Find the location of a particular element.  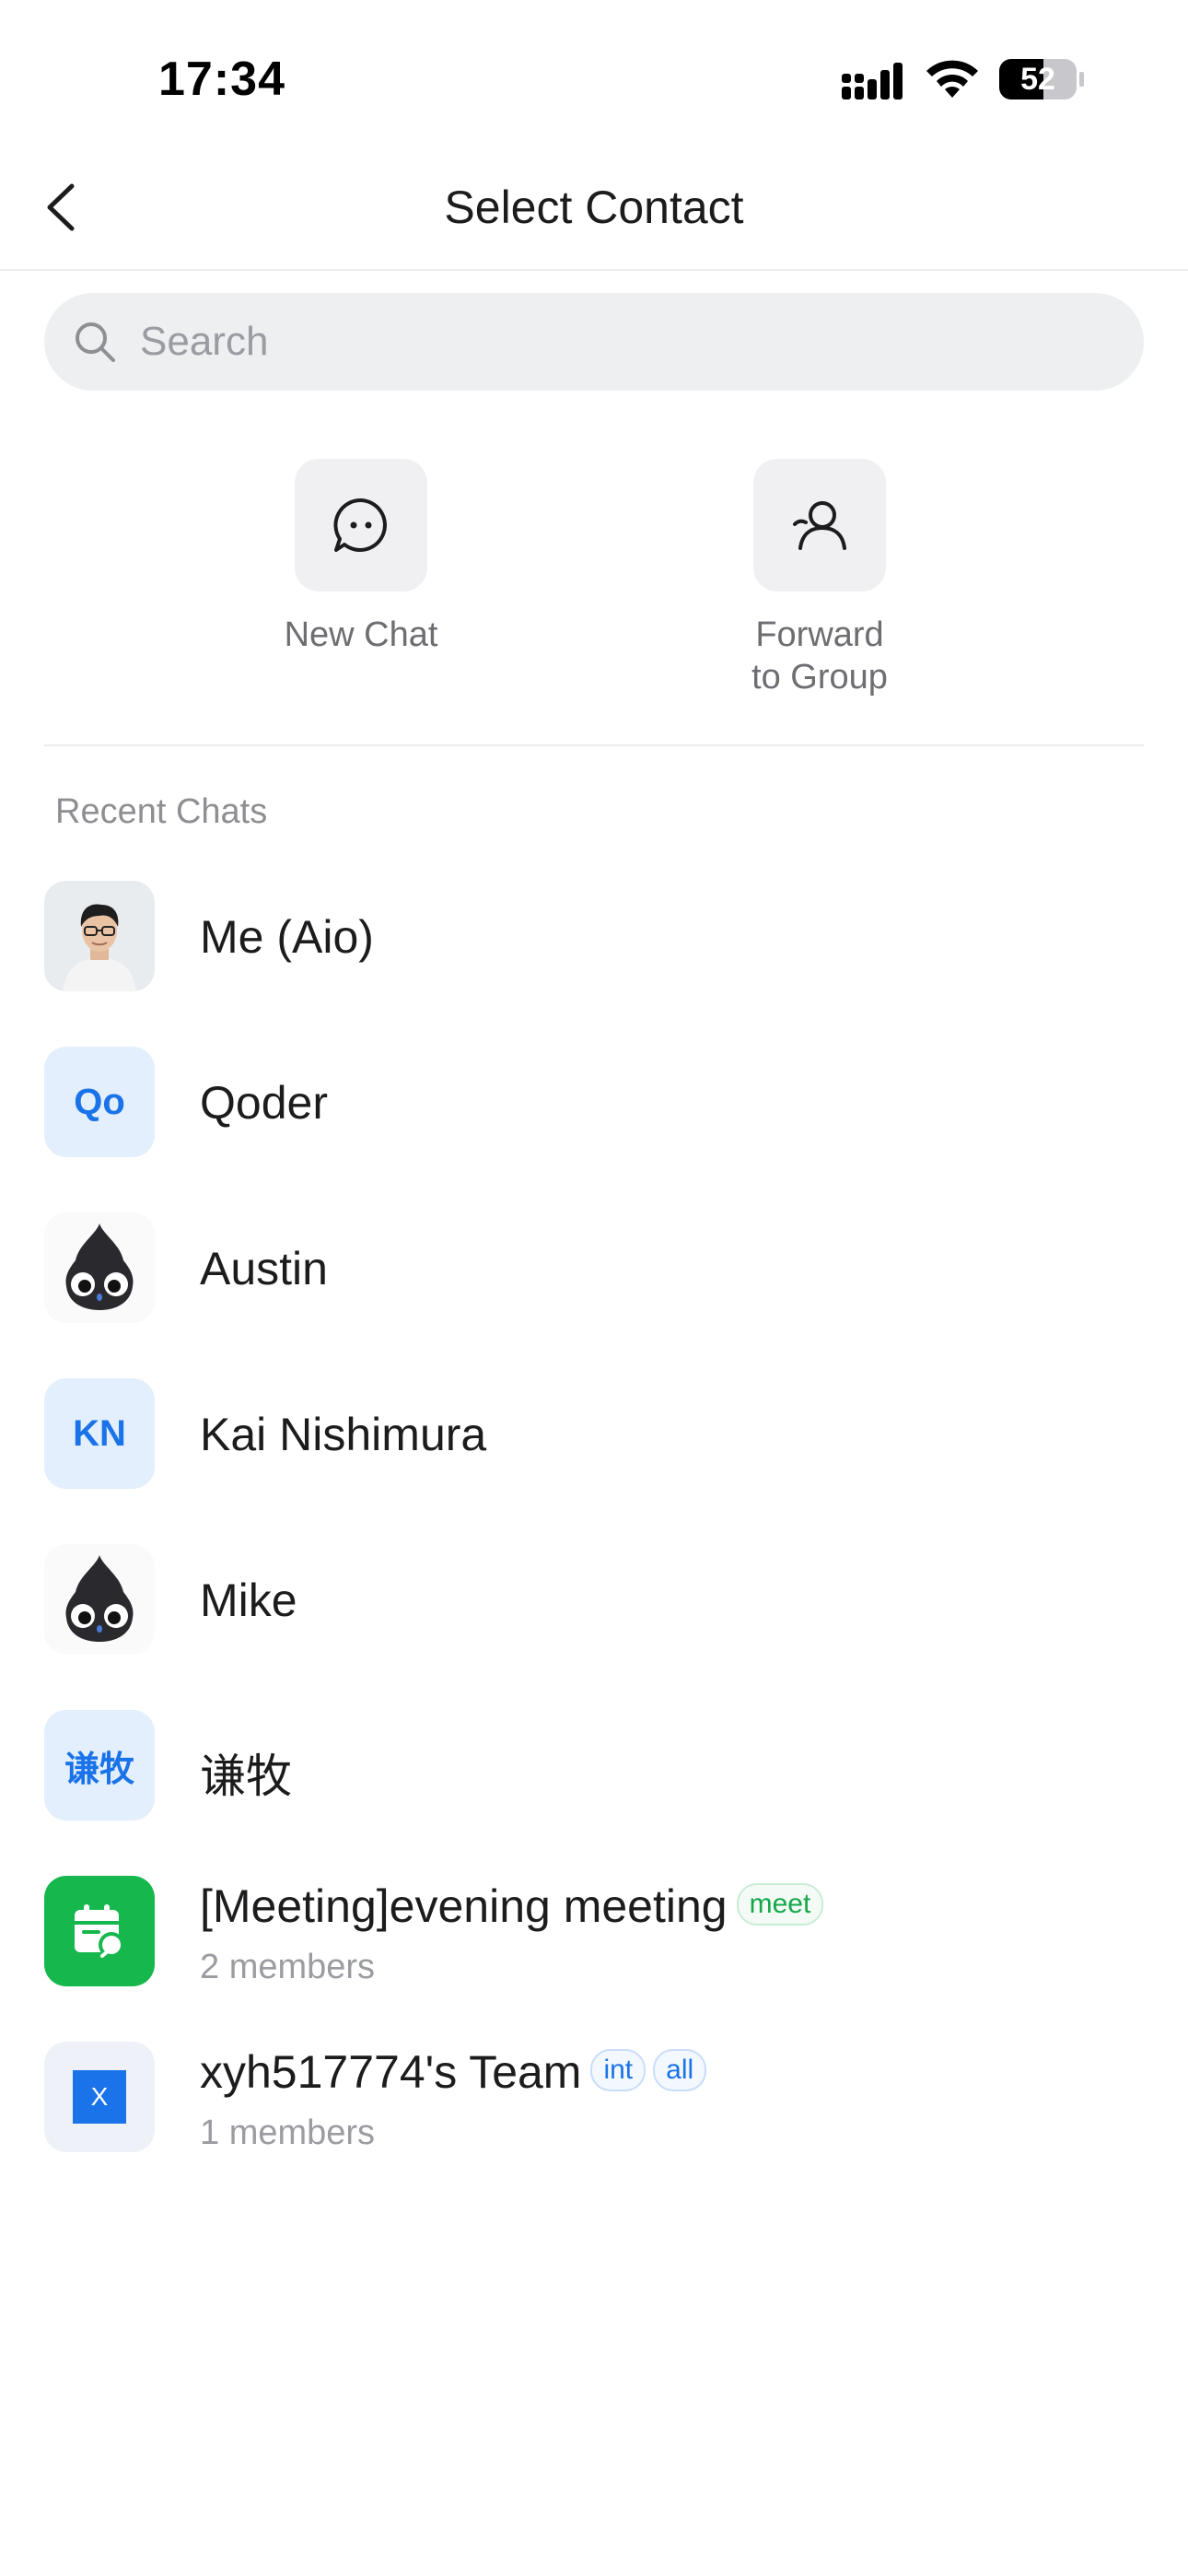

contact-name: Mike is located at coordinates (249, 1600).